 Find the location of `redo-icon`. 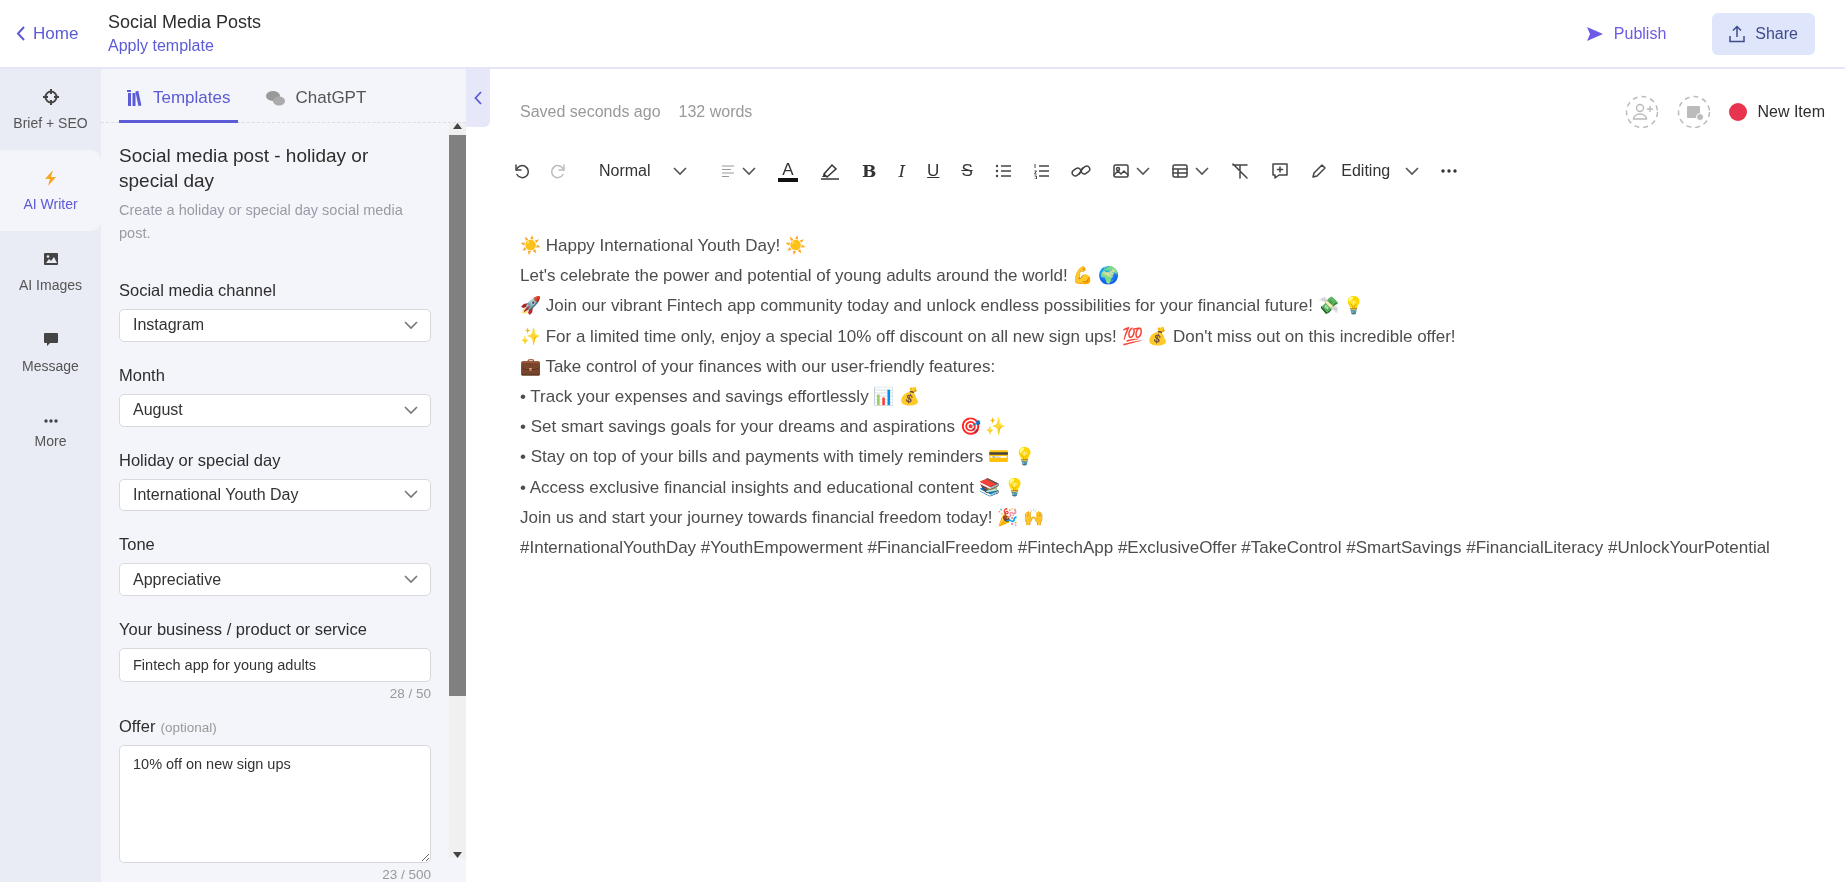

redo-icon is located at coordinates (559, 171).